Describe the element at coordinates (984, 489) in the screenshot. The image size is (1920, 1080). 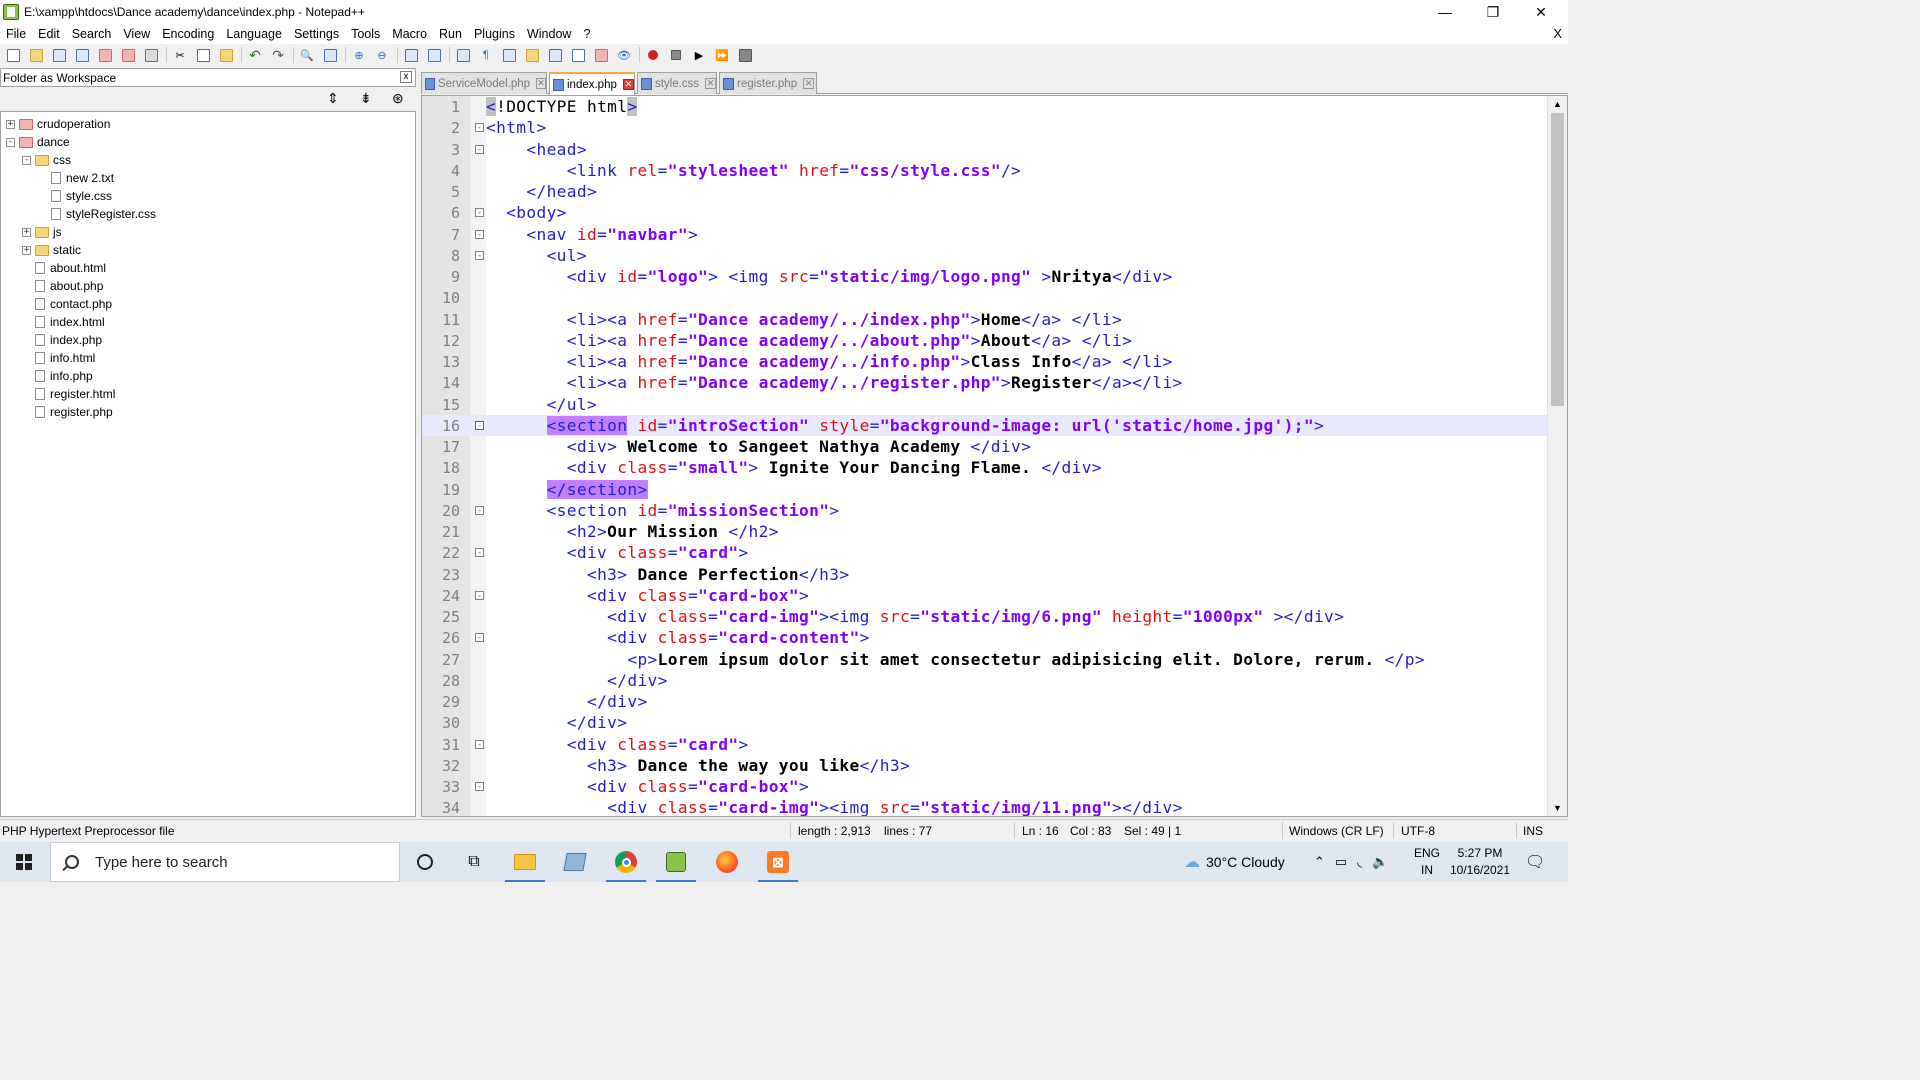
I see `code-line: 19 </section>` at that location.